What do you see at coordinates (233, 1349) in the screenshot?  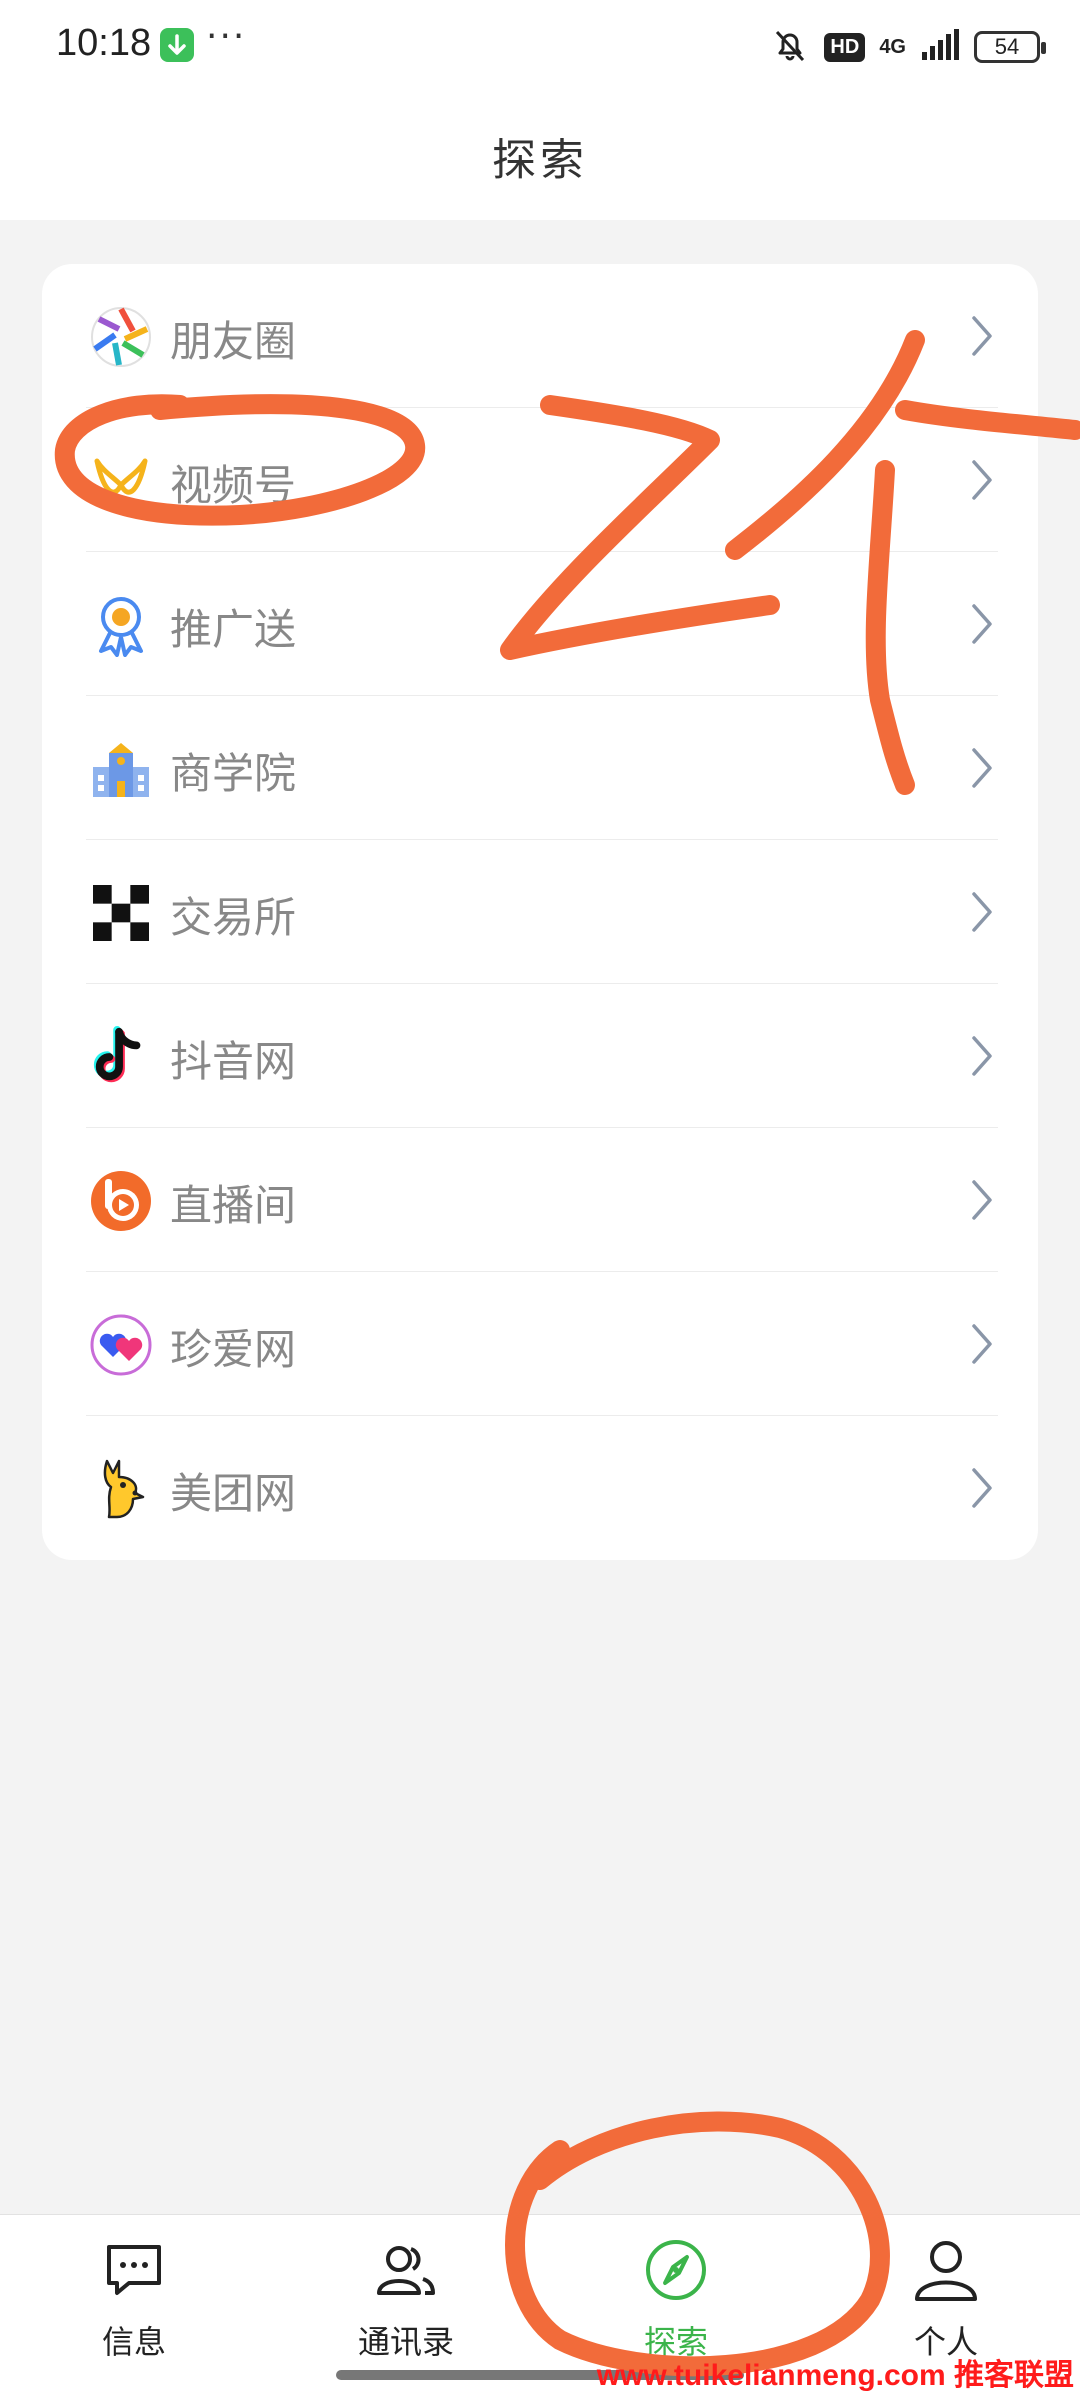 I see `menu-item-label: 珍爱网` at bounding box center [233, 1349].